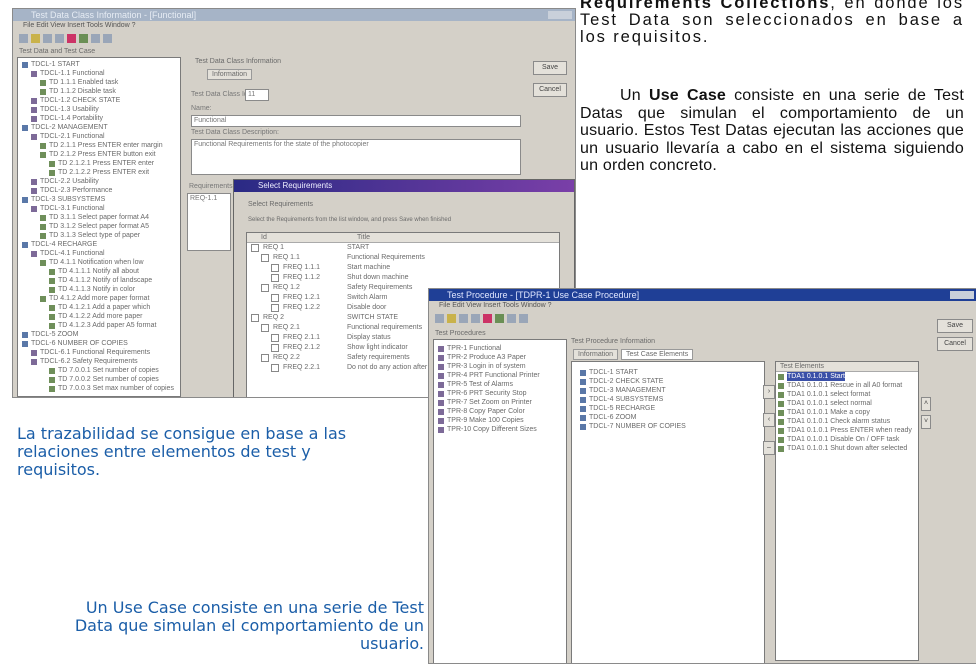 This screenshot has width=976, height=664. I want to click on tree-item: TDCL-1.3 Usability, so click(101, 109).